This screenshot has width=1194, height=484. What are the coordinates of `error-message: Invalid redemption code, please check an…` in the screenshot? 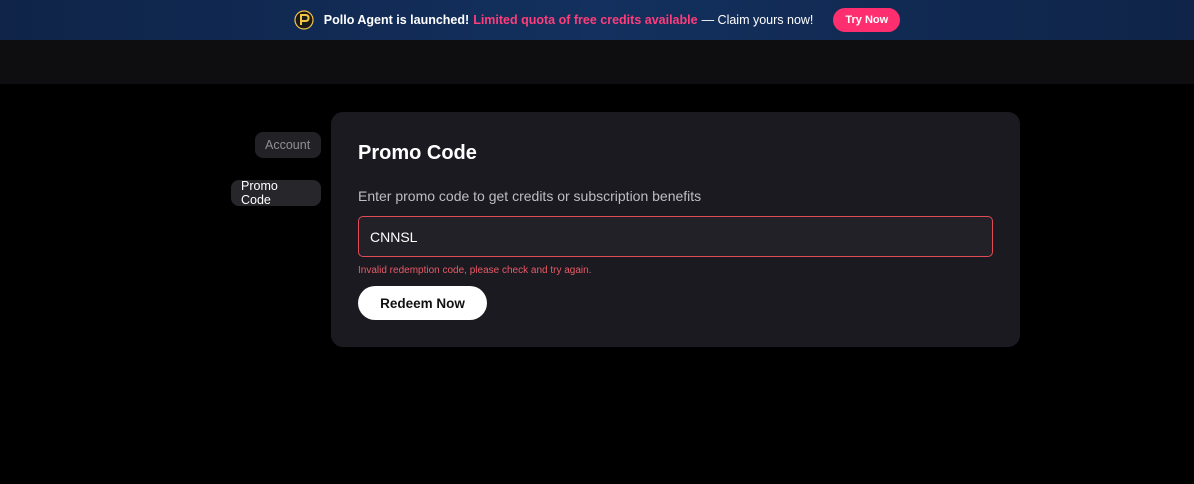 It's located at (475, 270).